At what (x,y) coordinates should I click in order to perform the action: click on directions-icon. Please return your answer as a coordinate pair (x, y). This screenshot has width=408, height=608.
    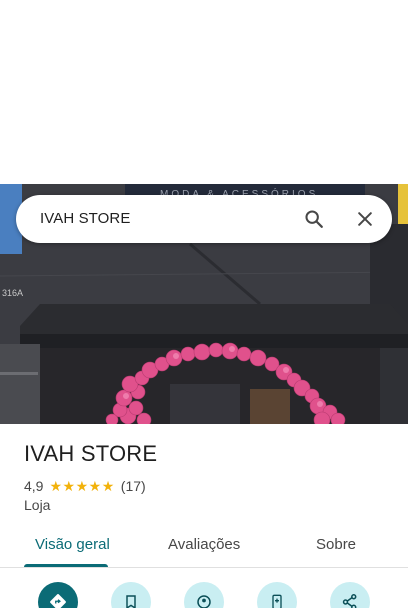
    Looking at the image, I should click on (58, 601).